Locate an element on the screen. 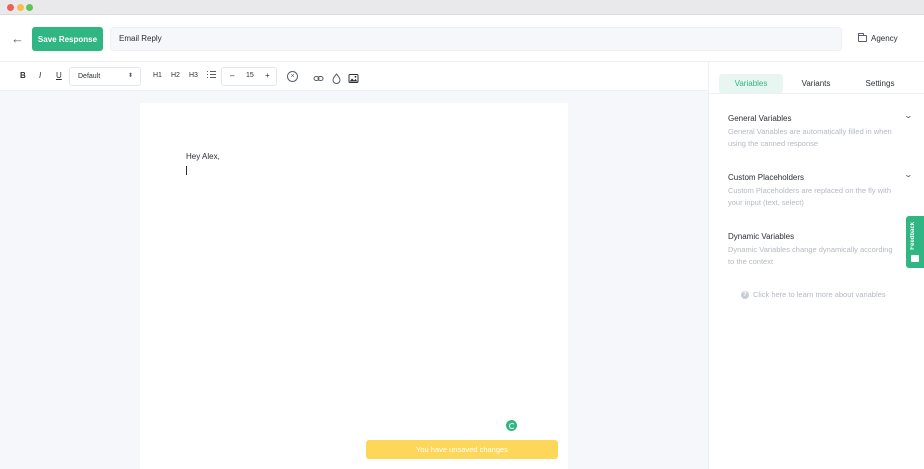 This screenshot has width=924, height=469. bulleted-list-icon is located at coordinates (211, 75).